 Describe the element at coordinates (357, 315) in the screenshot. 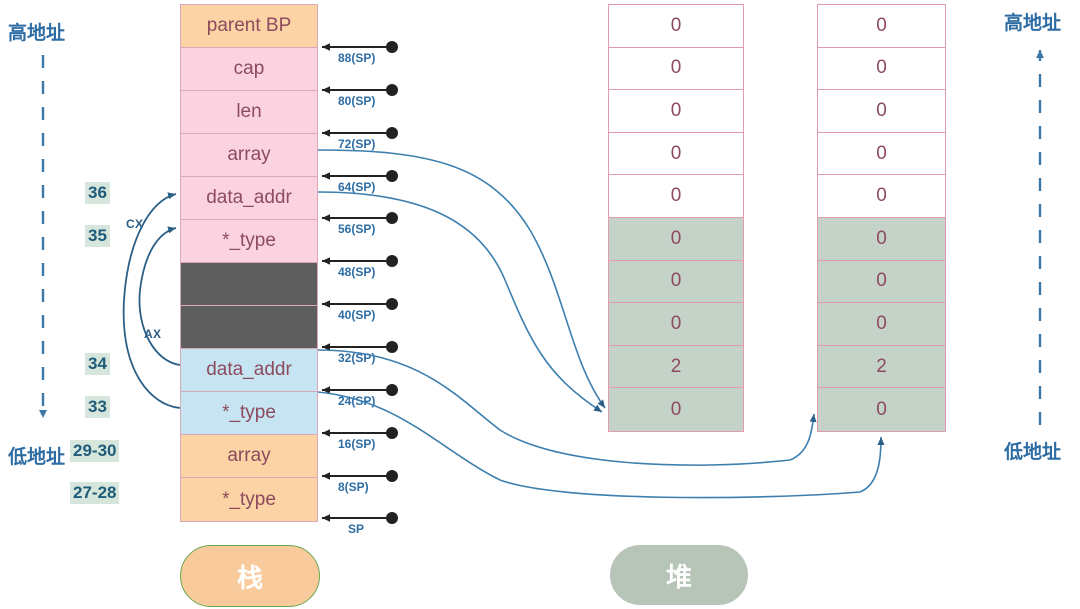

I see `sp-offset-label: 40(SP)` at that location.